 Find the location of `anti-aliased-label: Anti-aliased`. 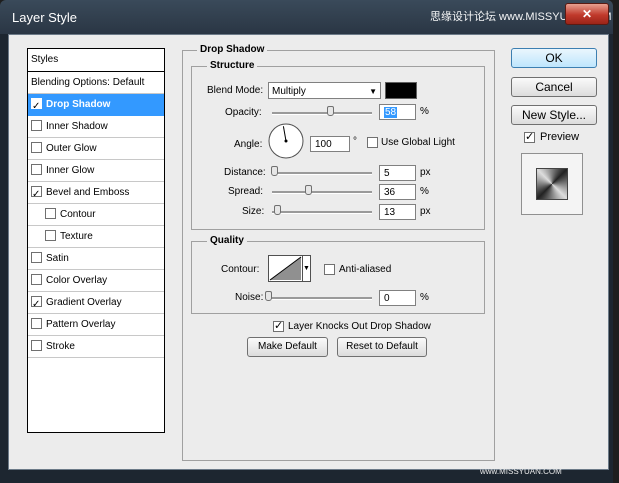

anti-aliased-label: Anti-aliased is located at coordinates (365, 269).